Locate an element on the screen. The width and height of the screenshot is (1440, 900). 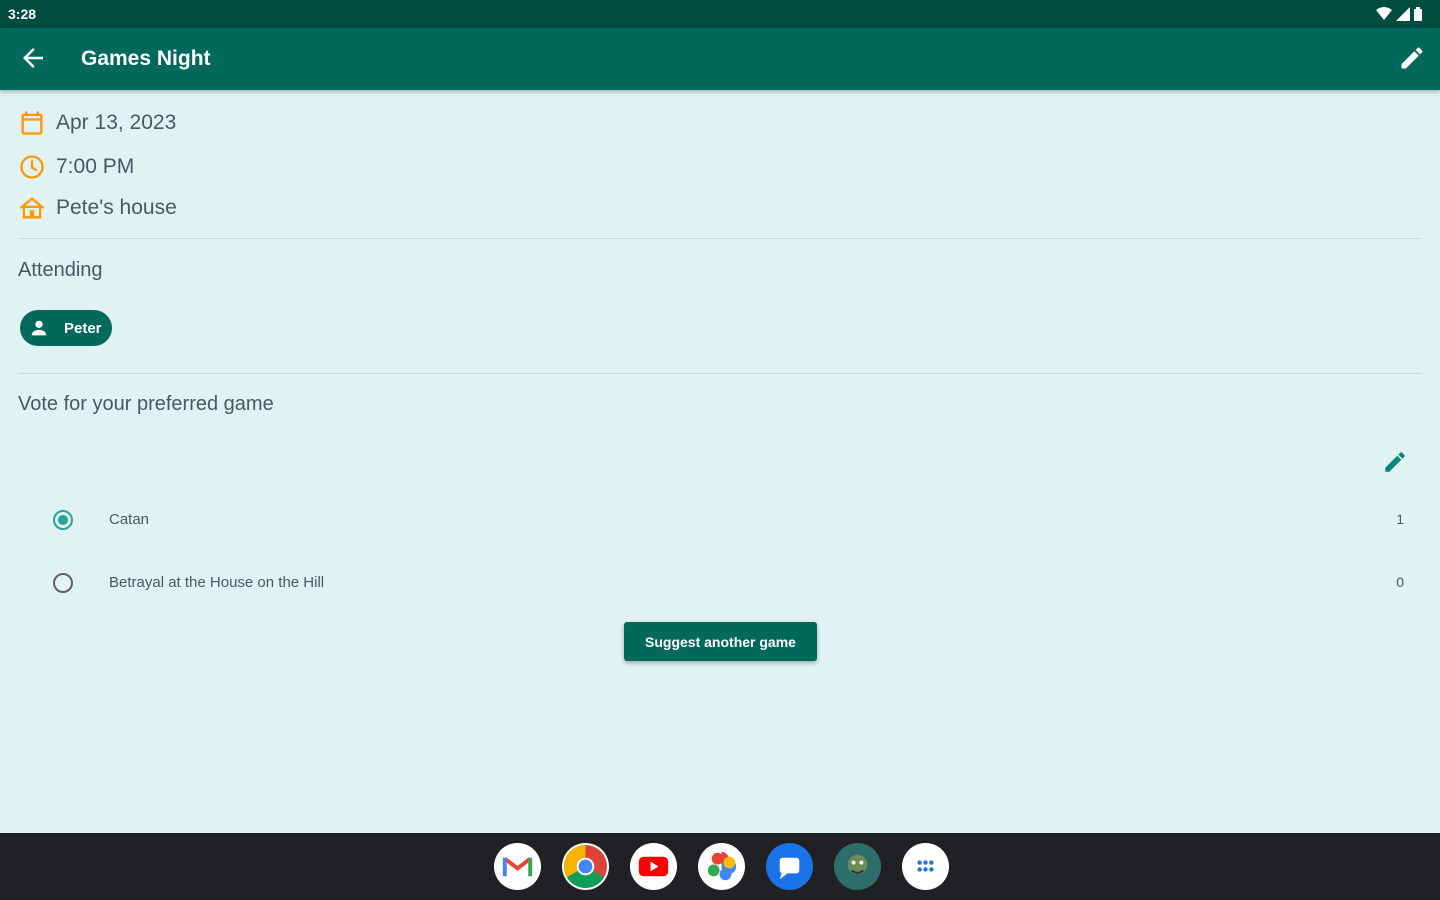
status-time: 3:28 is located at coordinates (22, 14).